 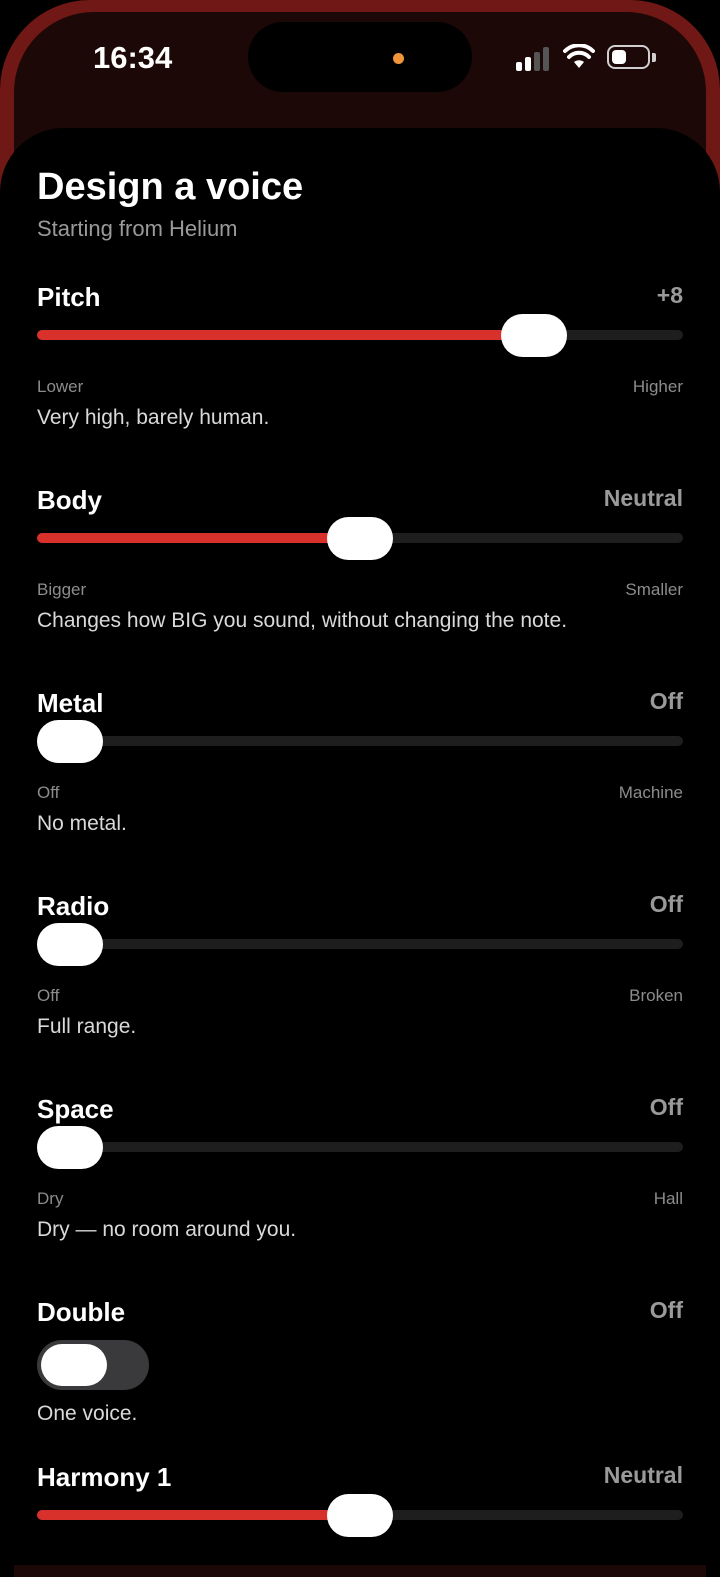 I want to click on toggle-knob, so click(x=74, y=1365).